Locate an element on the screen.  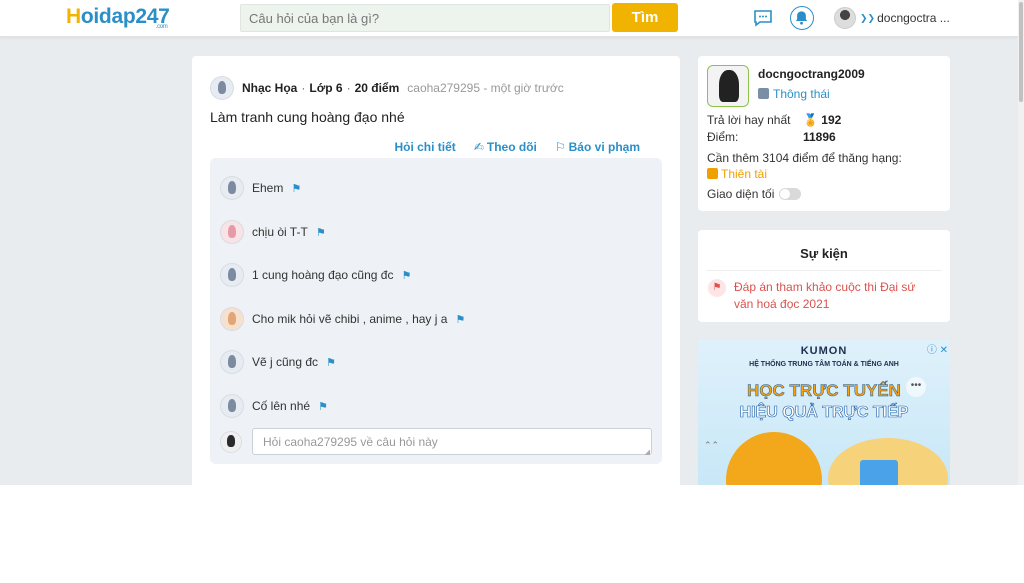
comment-text: Cho mik hỏi vẽ chibi , anime , hay j a is located at coordinates (350, 319).